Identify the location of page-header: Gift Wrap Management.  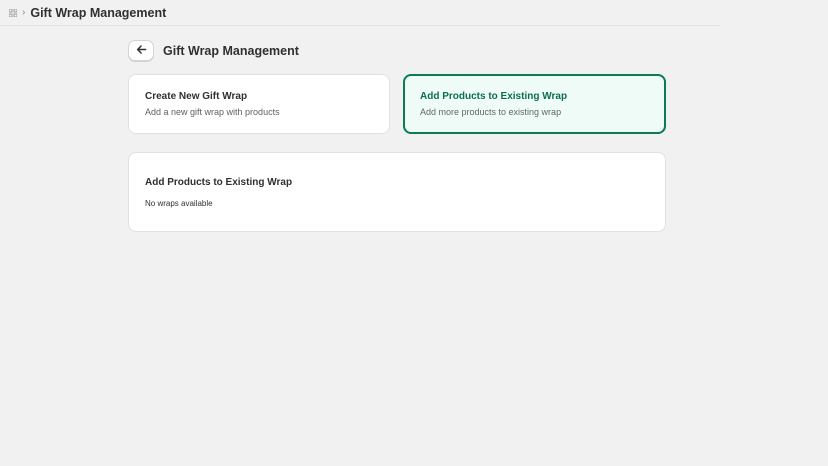
(213, 50).